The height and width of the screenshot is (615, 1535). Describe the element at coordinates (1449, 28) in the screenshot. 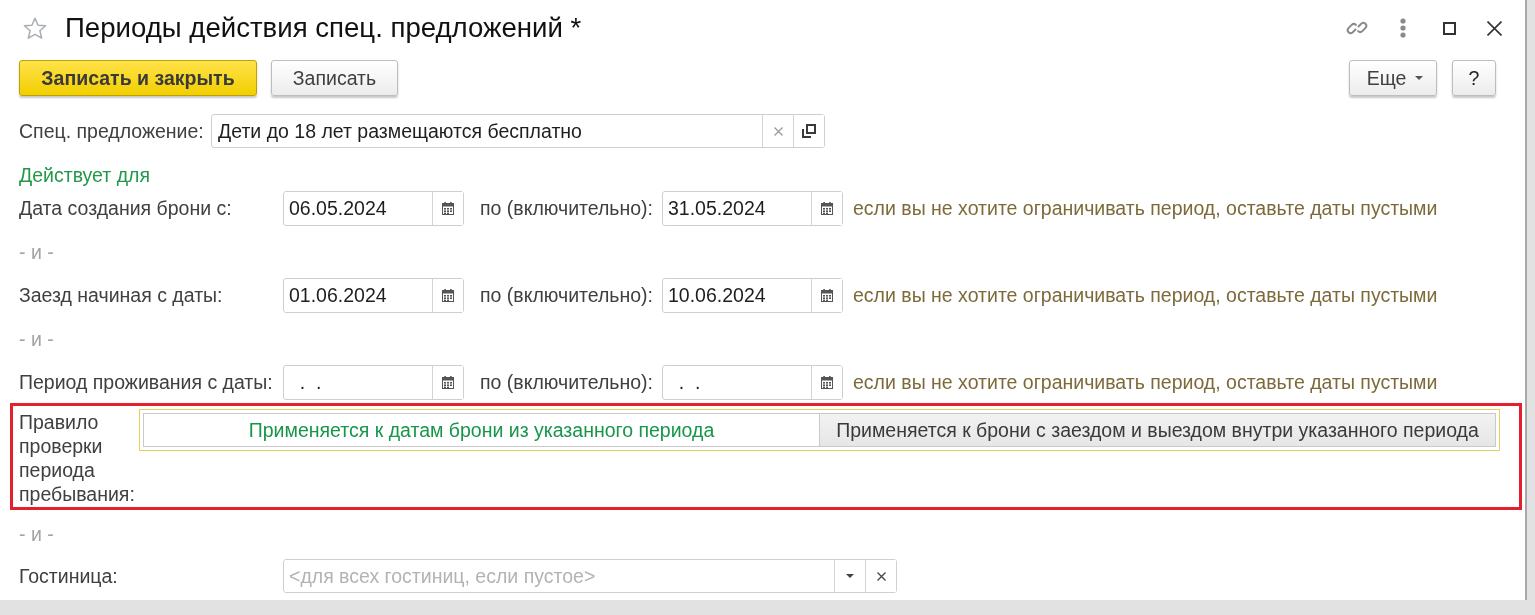

I see `maximize-icon` at that location.